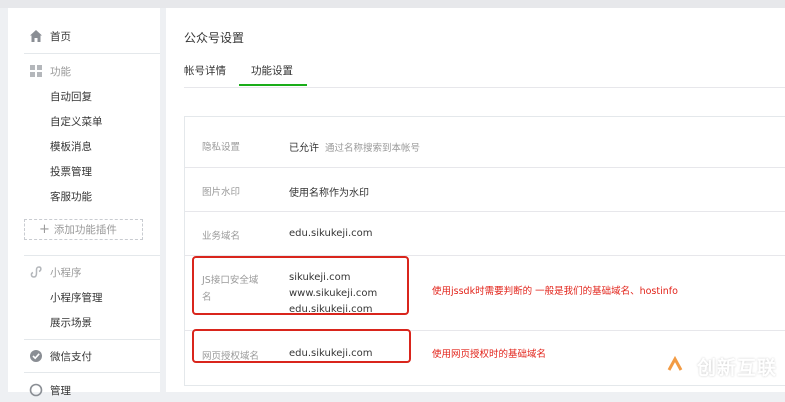 This screenshot has height=402, width=785. I want to click on sidebar-item-customer-service: 客服功能, so click(71, 196).